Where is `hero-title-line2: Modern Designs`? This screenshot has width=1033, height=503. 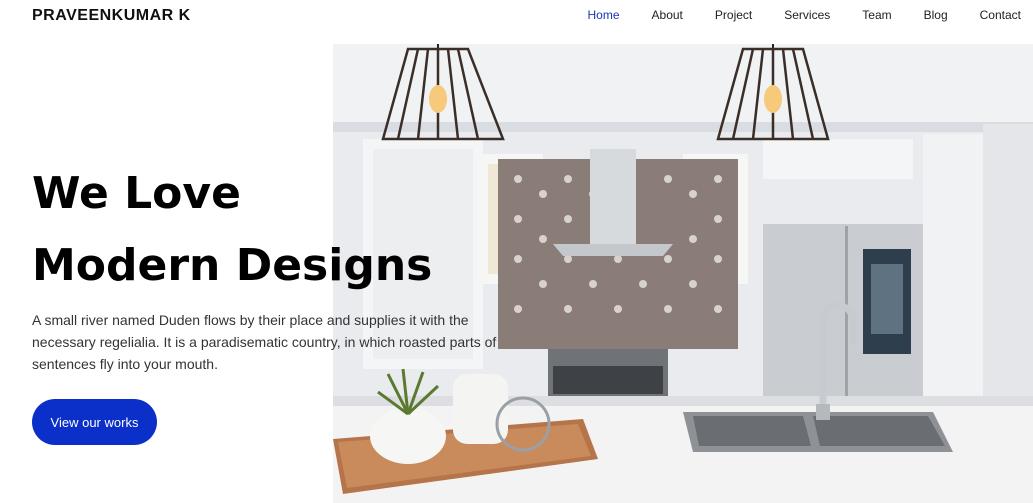
hero-title-line2: Modern Designs is located at coordinates (232, 265).